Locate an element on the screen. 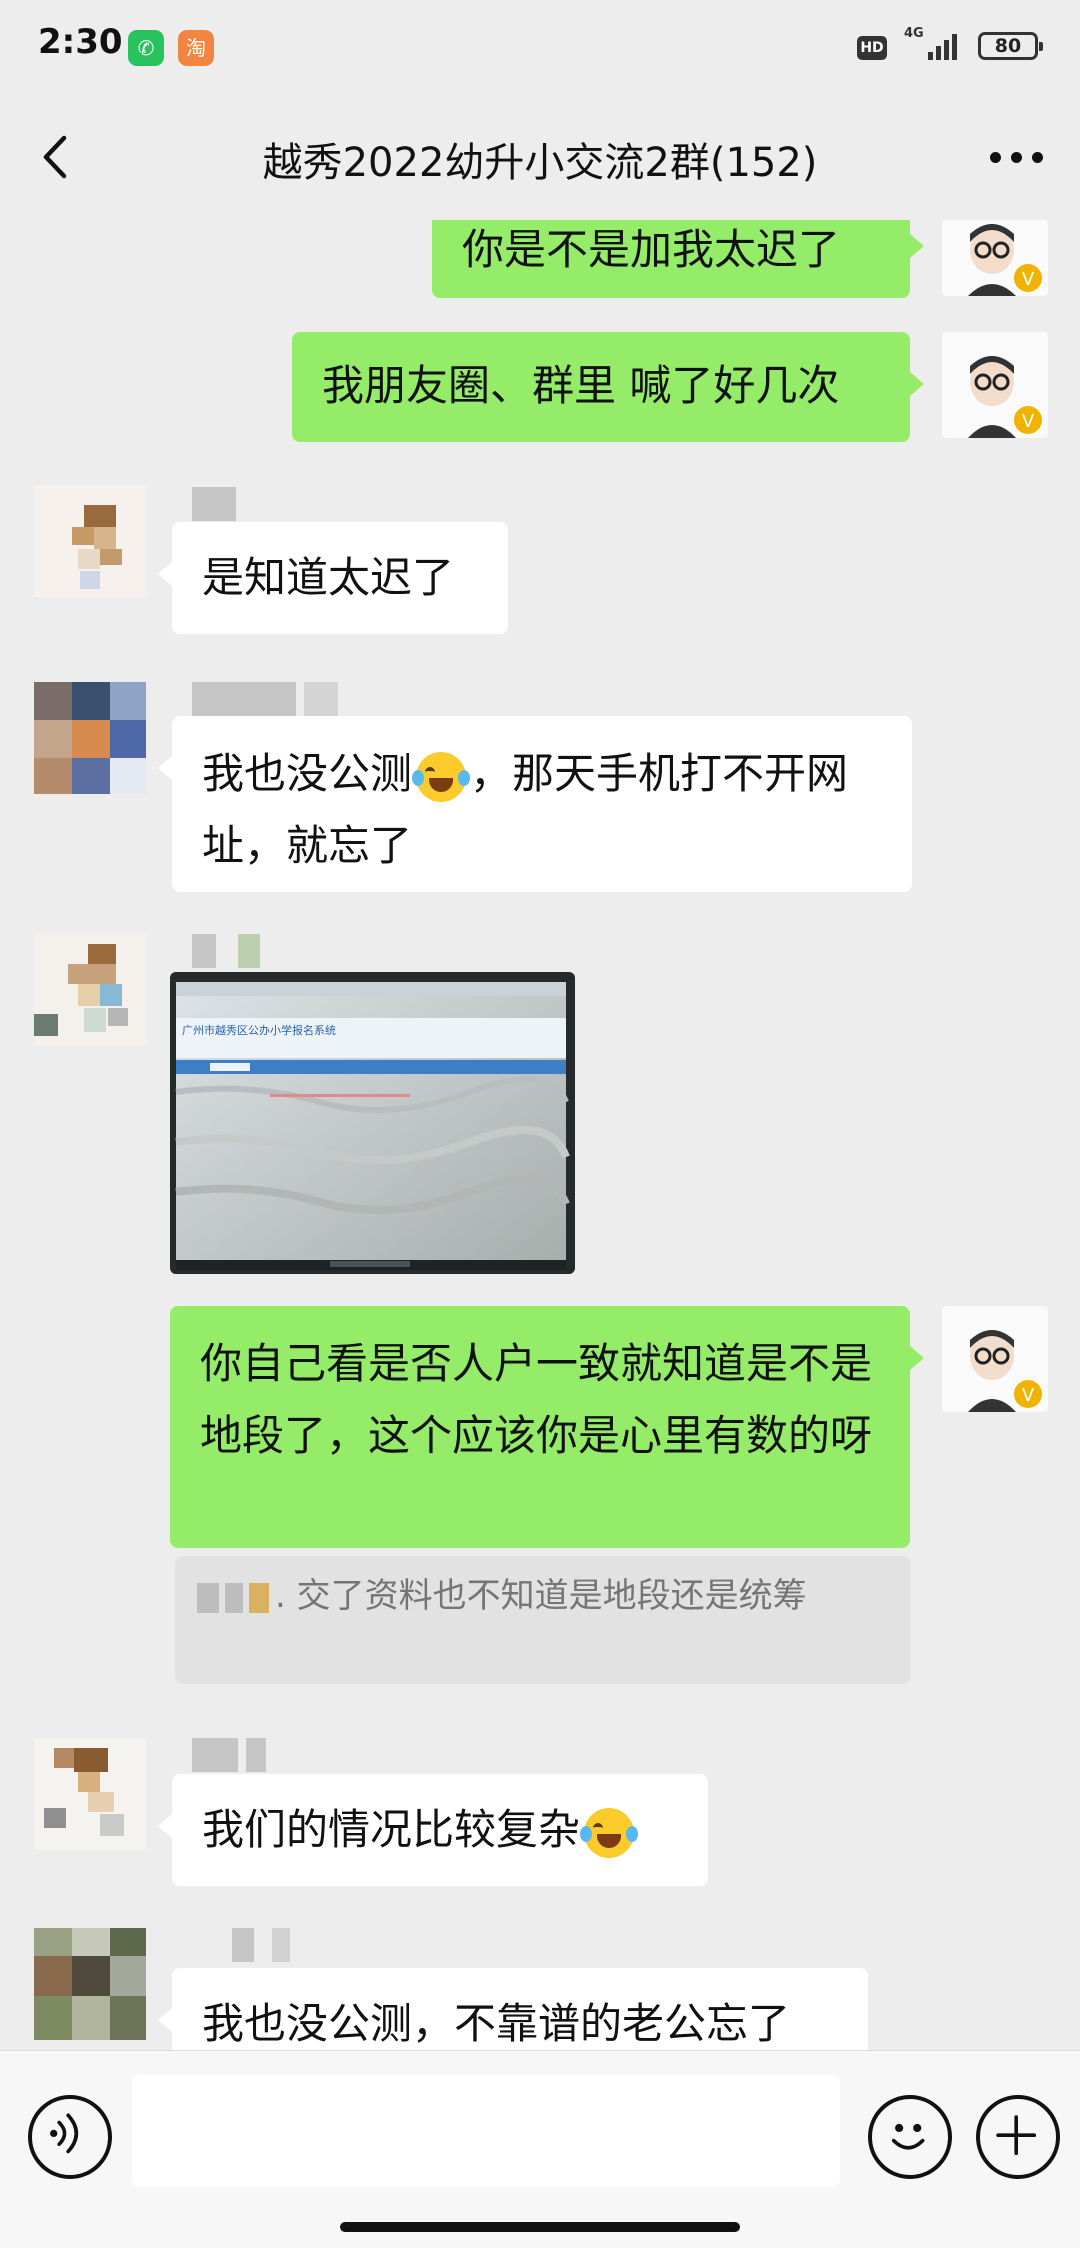  more-dots-icon is located at coordinates (1017, 158).